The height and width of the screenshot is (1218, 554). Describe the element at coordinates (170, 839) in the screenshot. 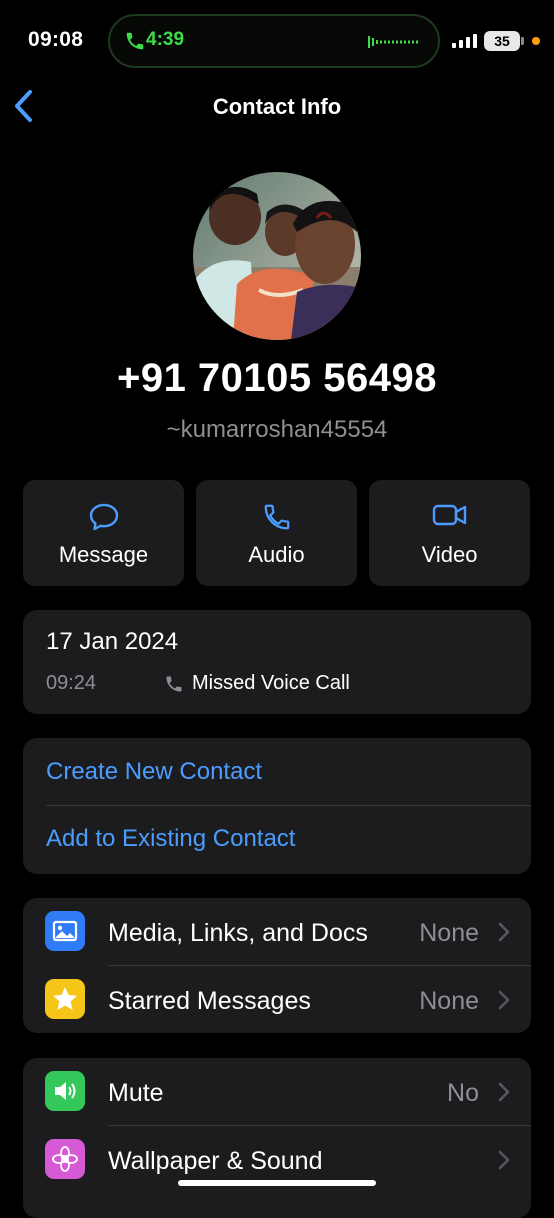

I see `add-to-existing-contact-button: Add to Existing Contact` at that location.